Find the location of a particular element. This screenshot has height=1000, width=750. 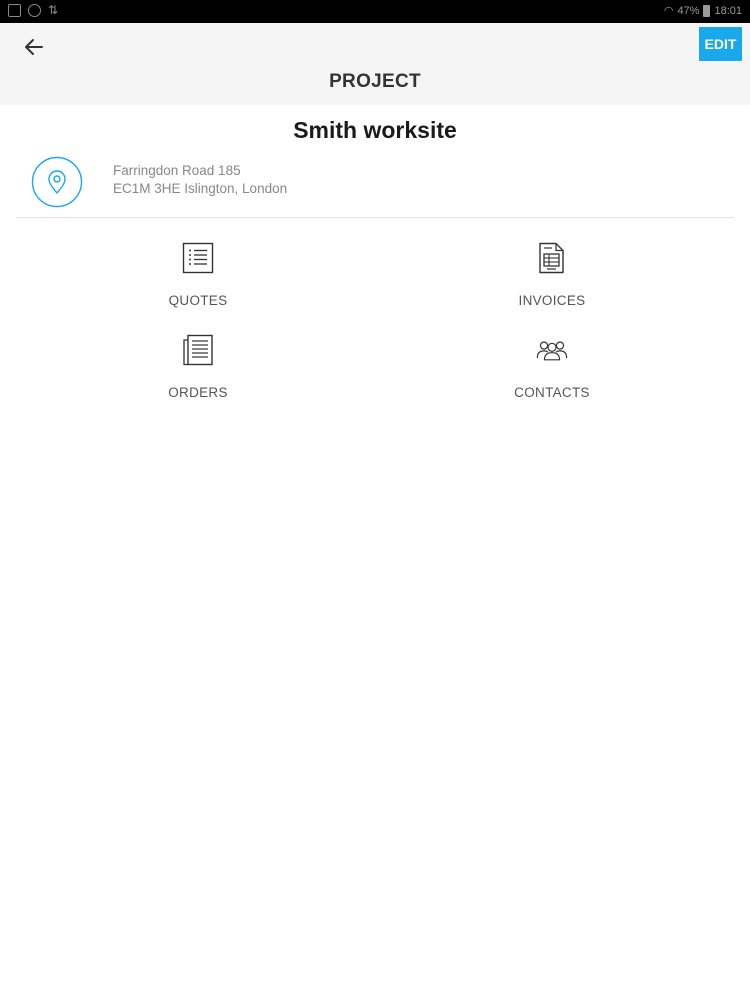

address-line-2: EC1M 3HE Islington, London is located at coordinates (200, 188).